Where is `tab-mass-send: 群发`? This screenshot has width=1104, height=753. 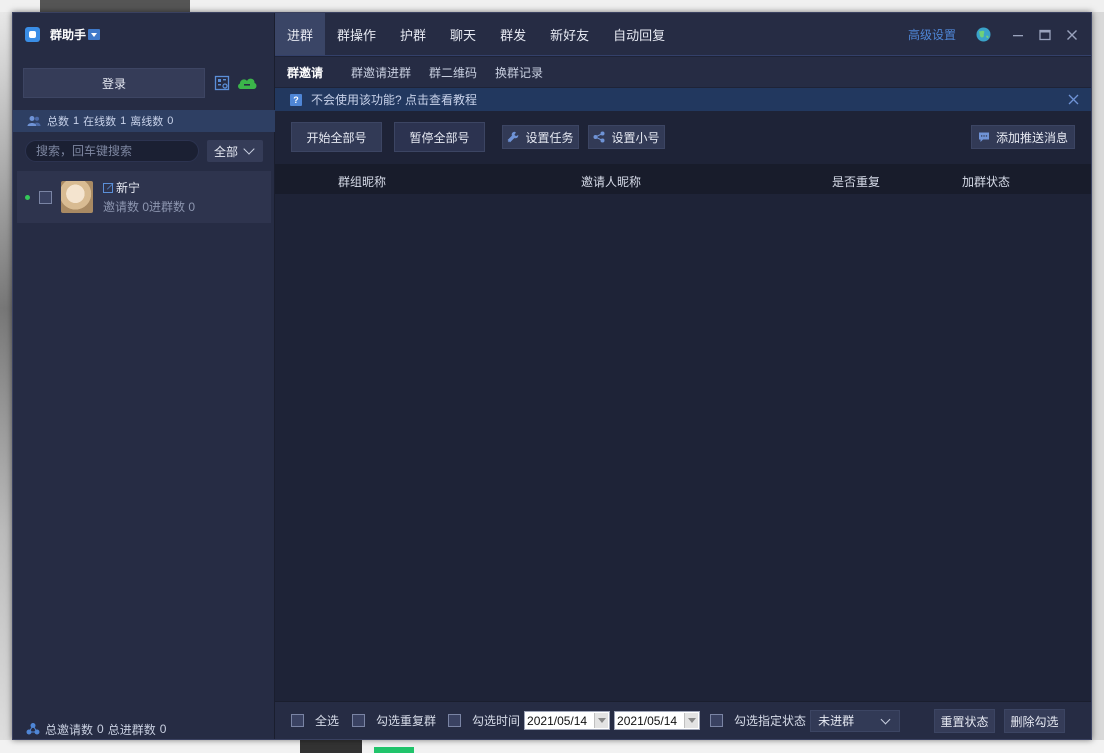
tab-mass-send: 群发 is located at coordinates (513, 34).